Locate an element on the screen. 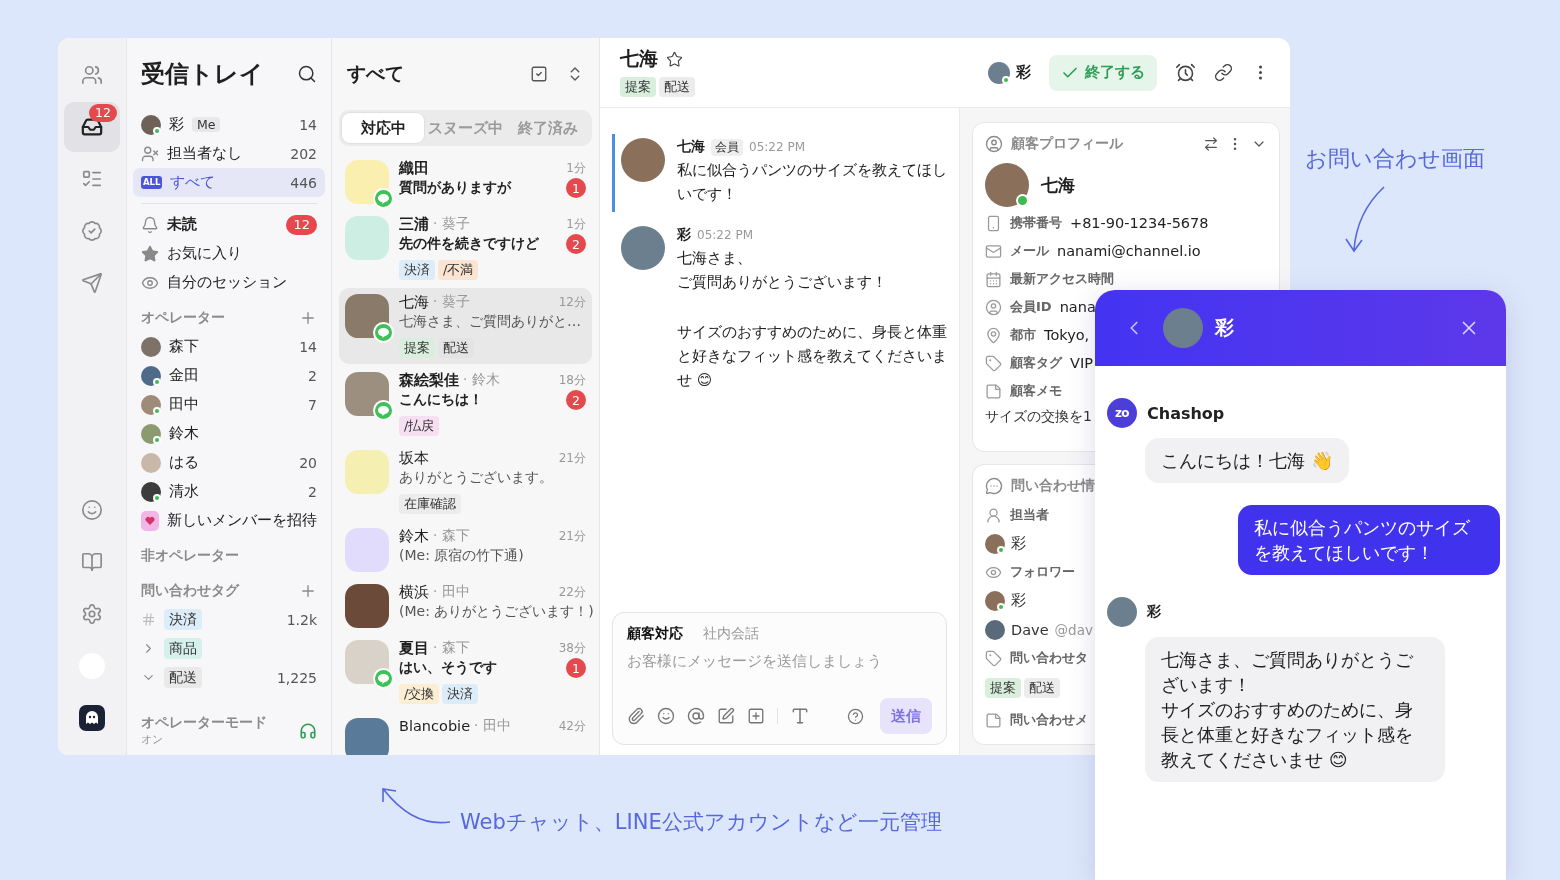  search-icon is located at coordinates (307, 74).